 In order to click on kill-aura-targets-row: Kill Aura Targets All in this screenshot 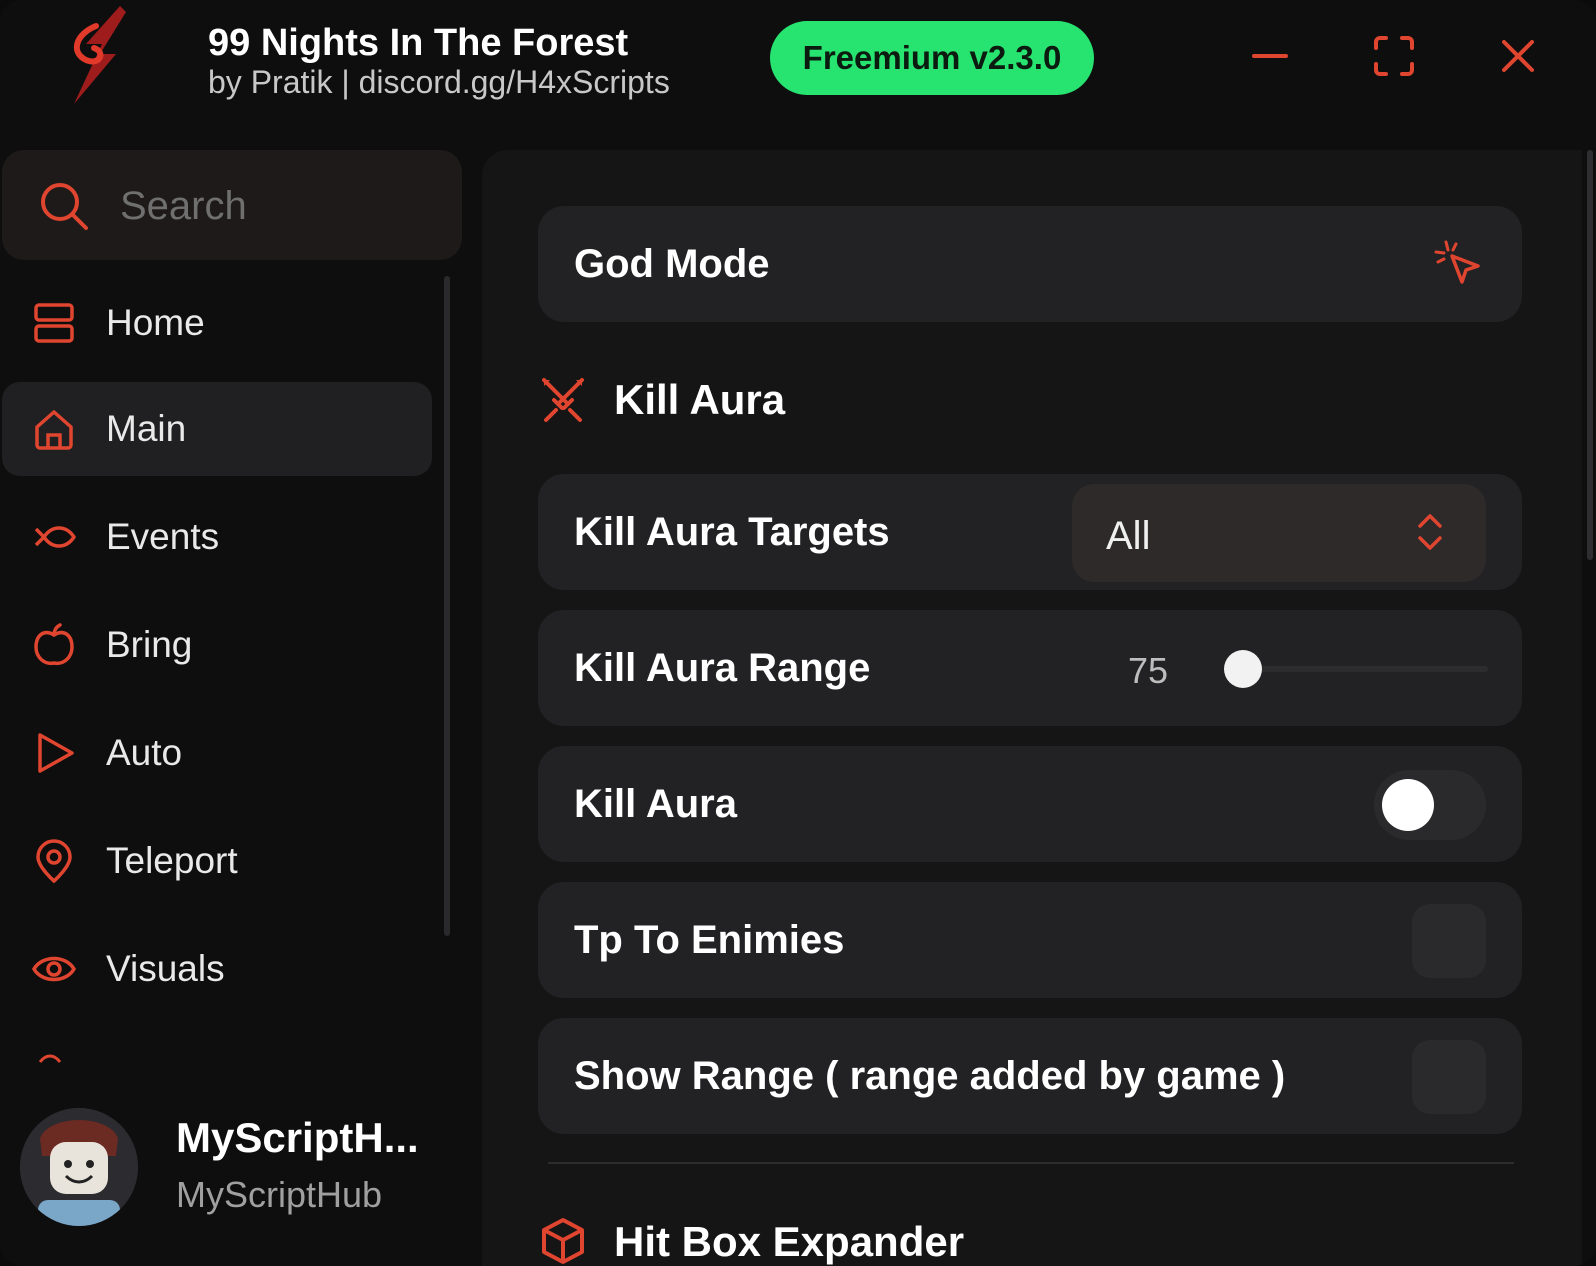, I will do `click(1030, 532)`.